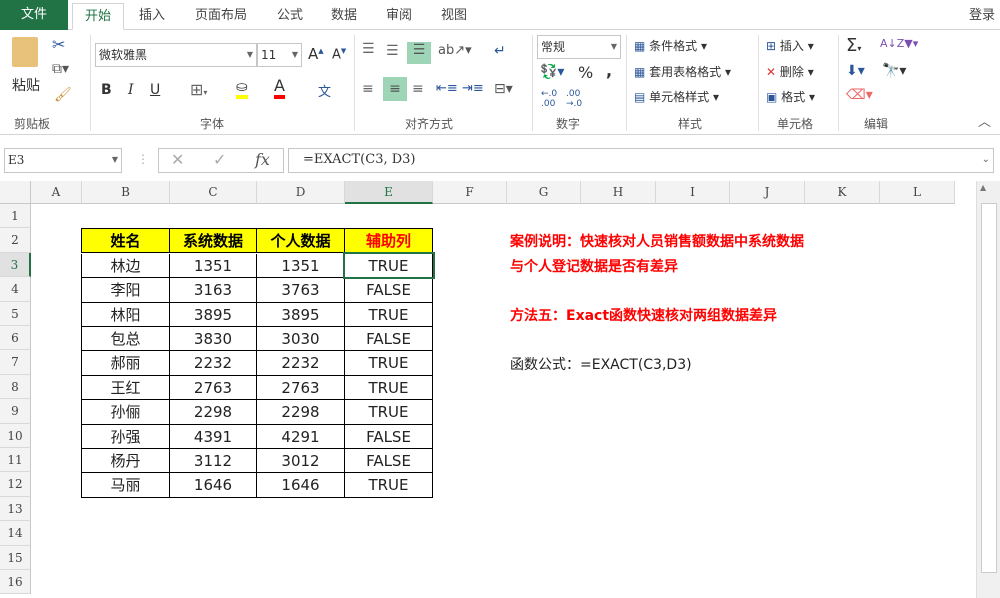 Image resolution: width=1000 pixels, height=598 pixels. I want to click on system-data-cell: 2232, so click(213, 363).